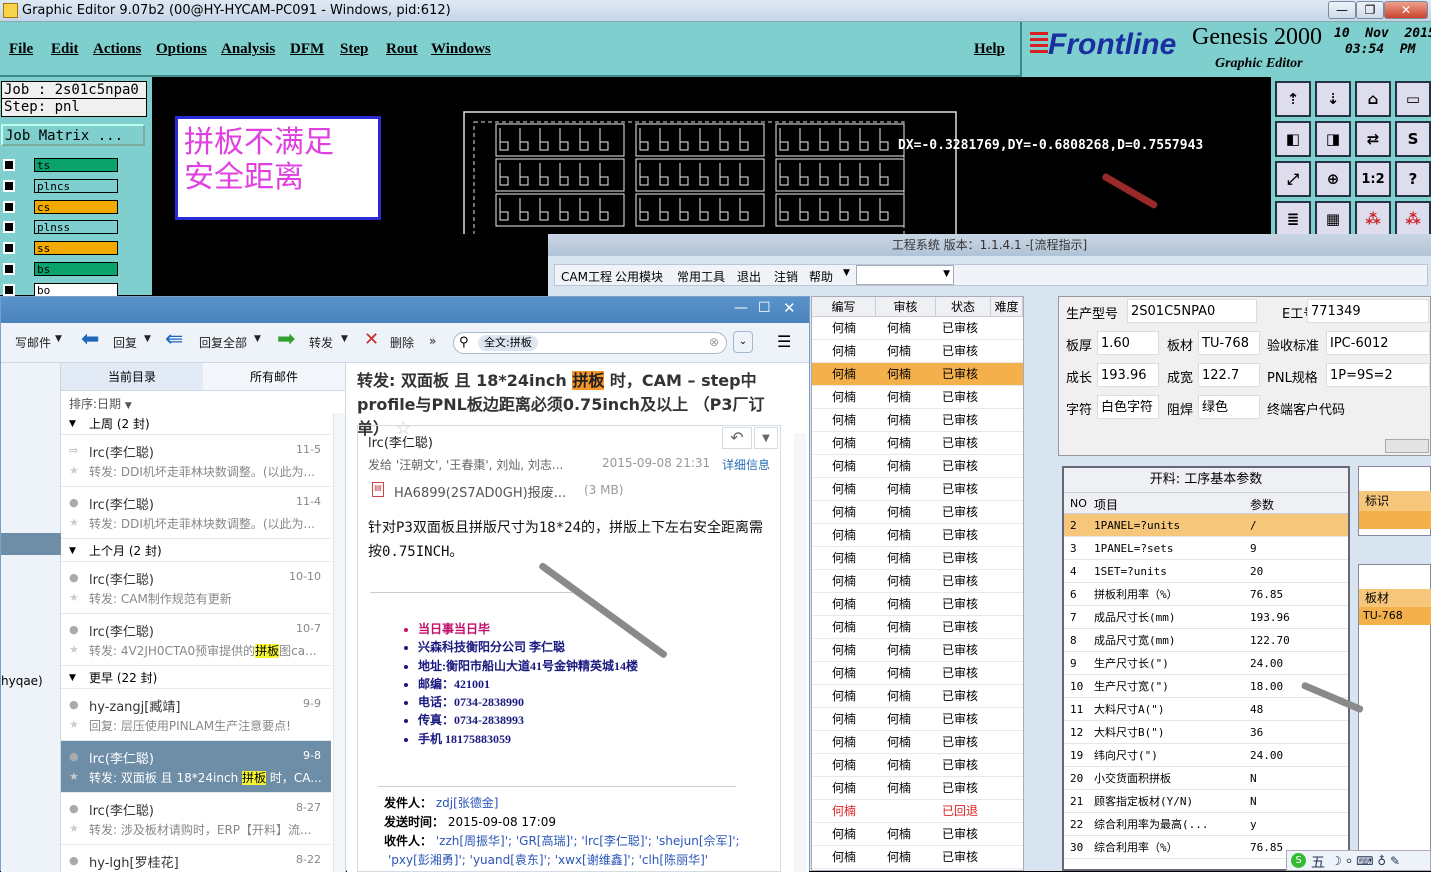 The width and height of the screenshot is (1431, 872). Describe the element at coordinates (174, 339) in the screenshot. I see `reply-all-icon: ⇚` at that location.